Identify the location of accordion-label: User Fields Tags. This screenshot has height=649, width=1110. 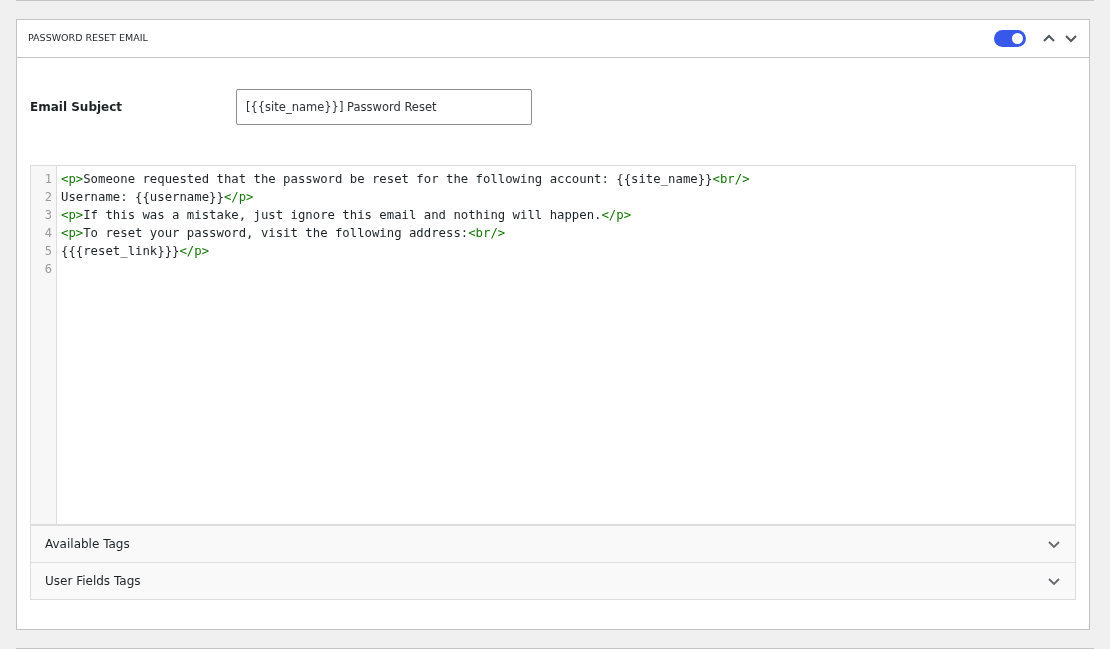
(93, 581).